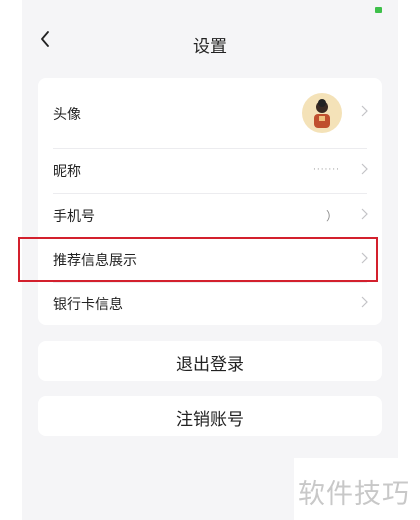  What do you see at coordinates (210, 10) in the screenshot?
I see `status-bar` at bounding box center [210, 10].